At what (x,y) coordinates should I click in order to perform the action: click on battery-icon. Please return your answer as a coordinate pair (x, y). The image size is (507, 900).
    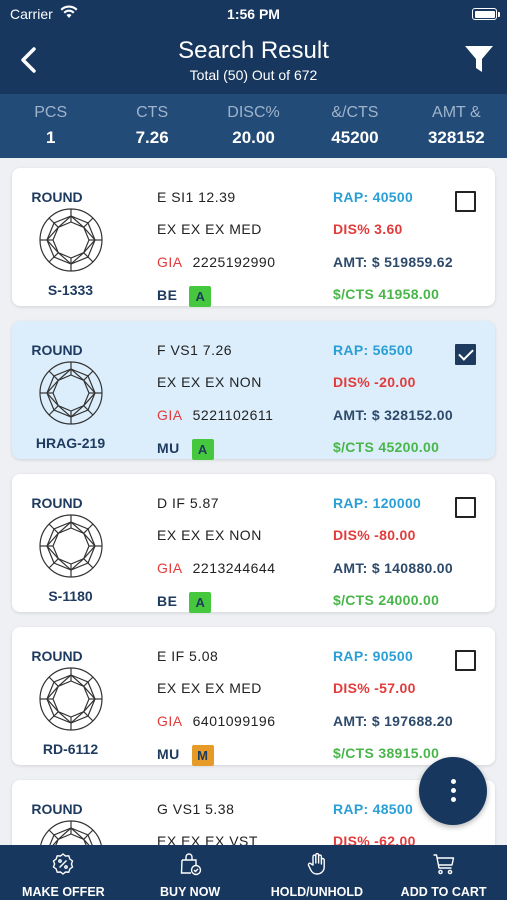
    Looking at the image, I should click on (486, 14).